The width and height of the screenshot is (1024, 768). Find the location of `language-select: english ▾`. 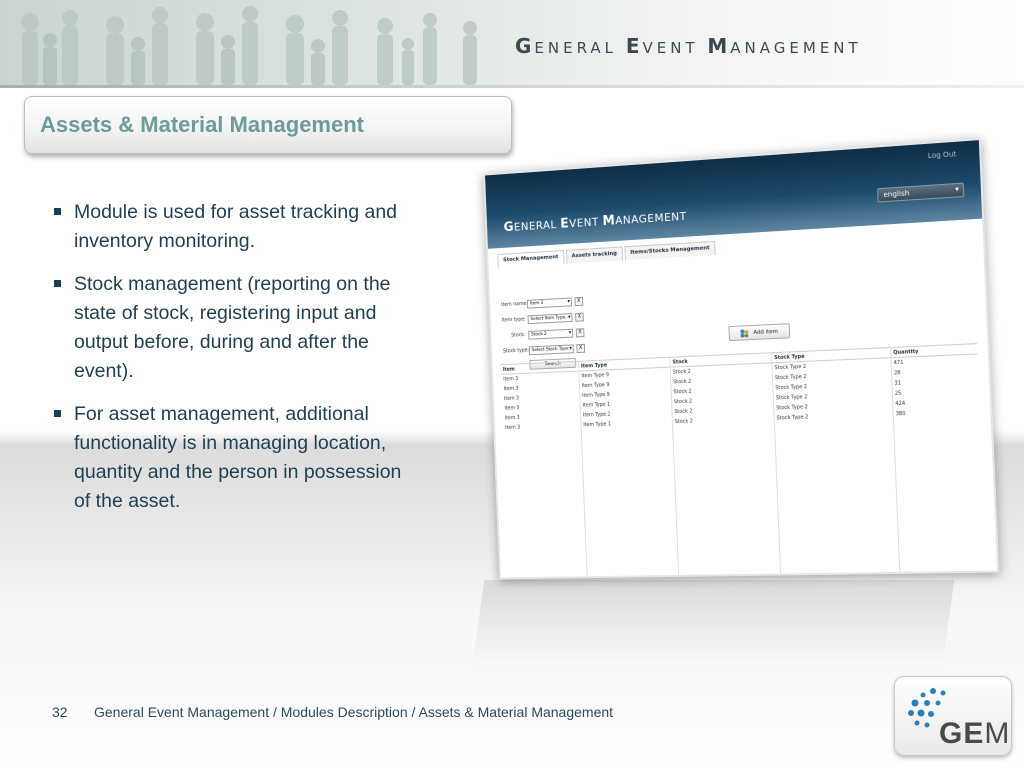

language-select: english ▾ is located at coordinates (921, 192).